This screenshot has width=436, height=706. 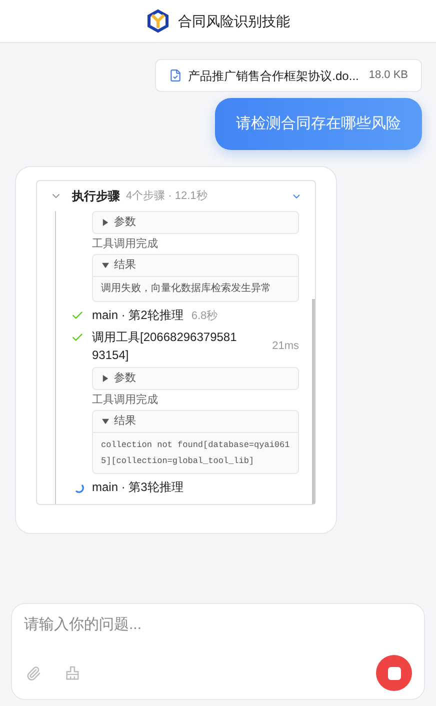 I want to click on scrollbar, so click(x=313, y=401).